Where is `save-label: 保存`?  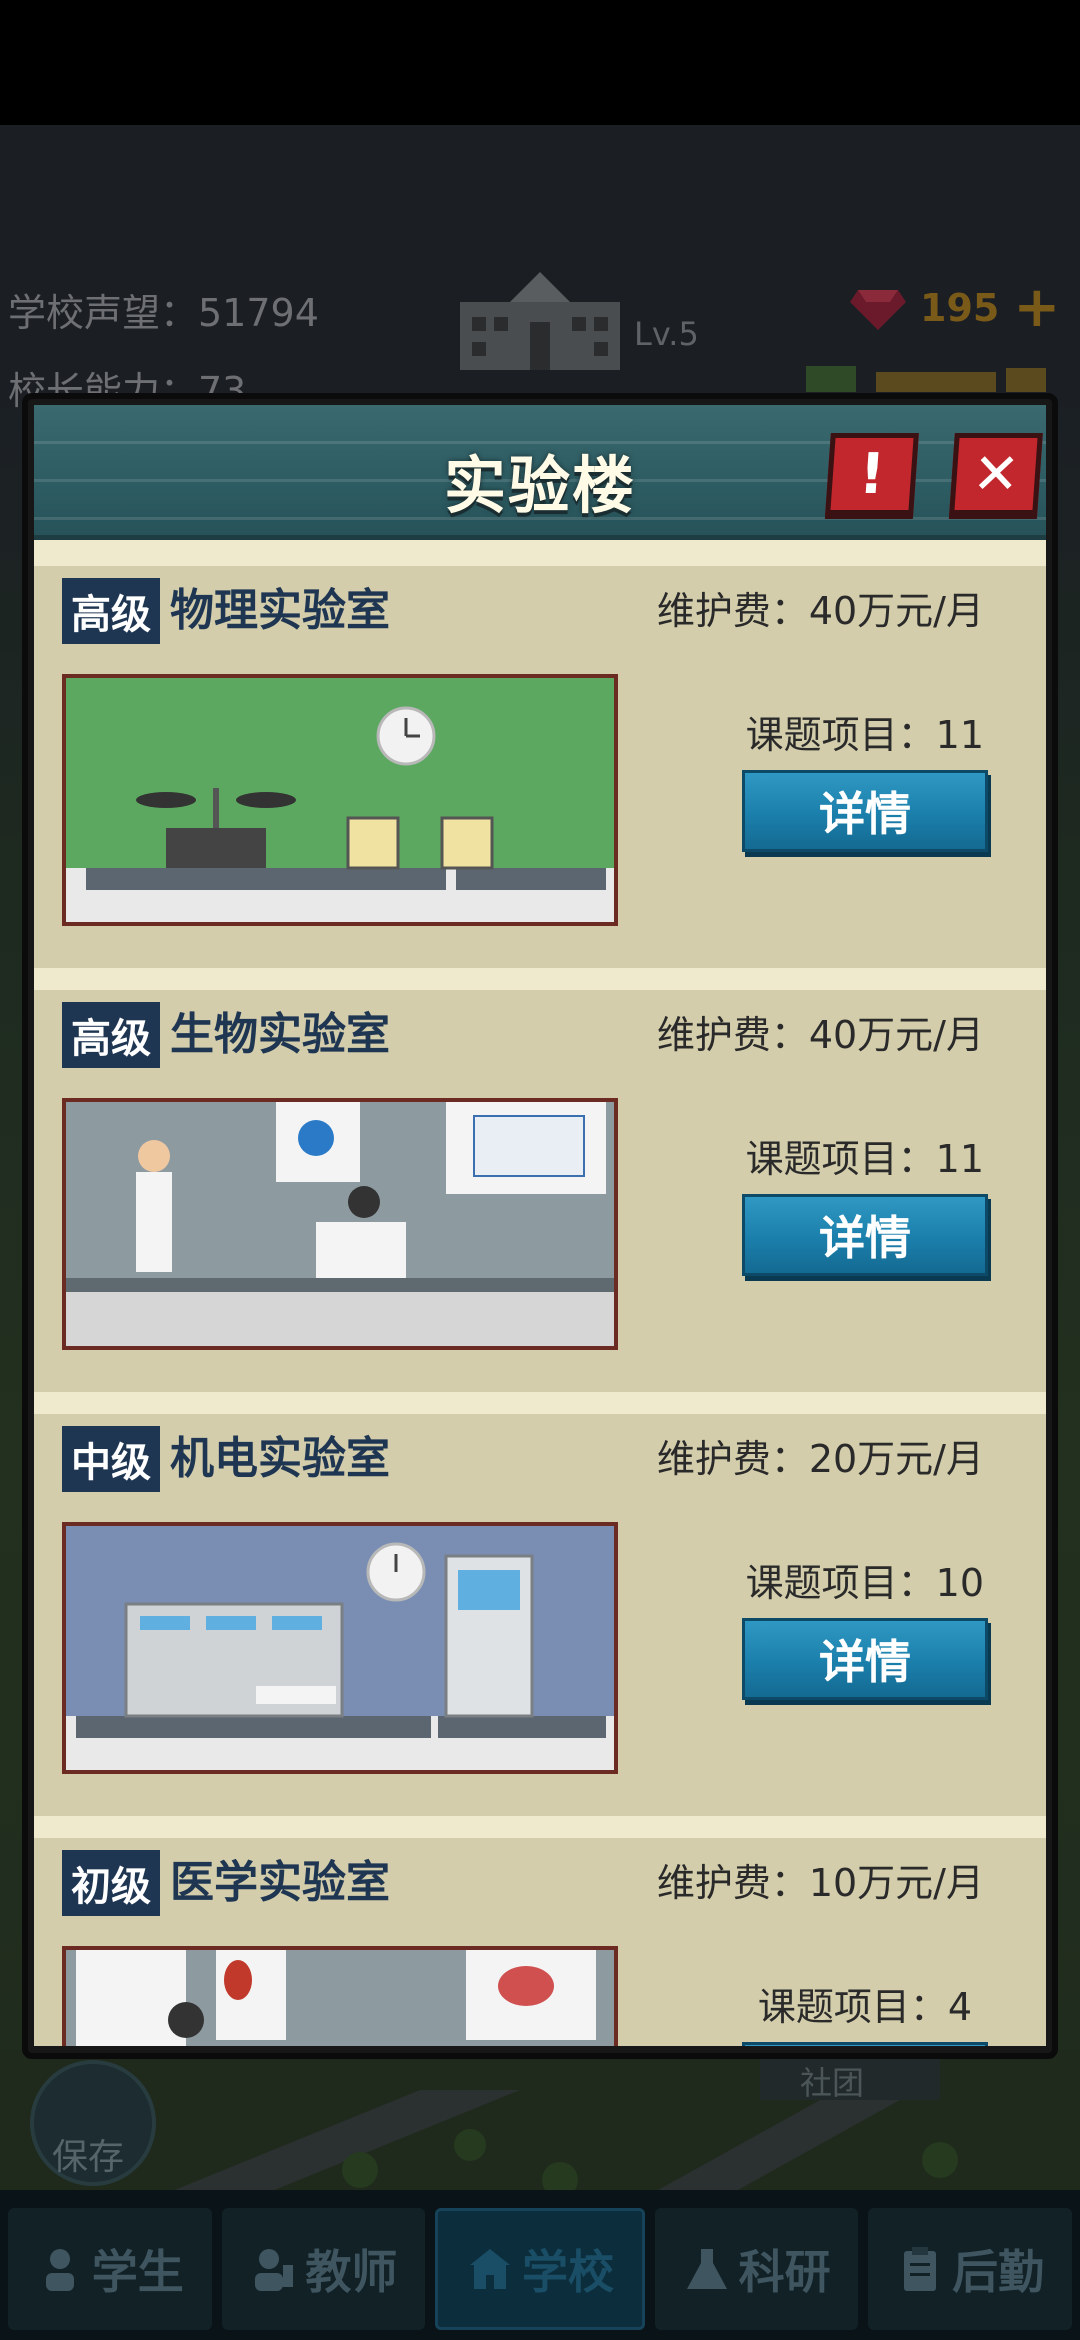 save-label: 保存 is located at coordinates (88, 2157).